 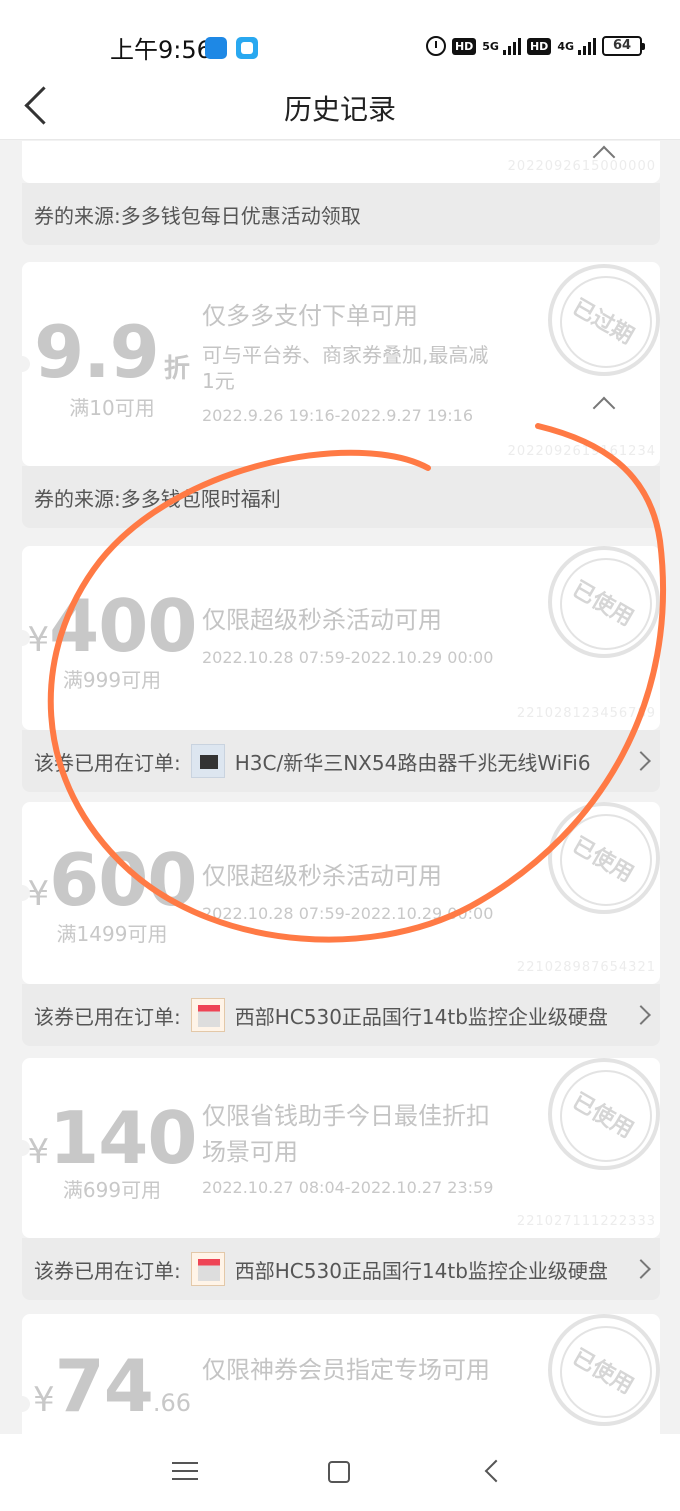 What do you see at coordinates (341, 162) in the screenshot?
I see `coupon-body: 2022092615000000` at bounding box center [341, 162].